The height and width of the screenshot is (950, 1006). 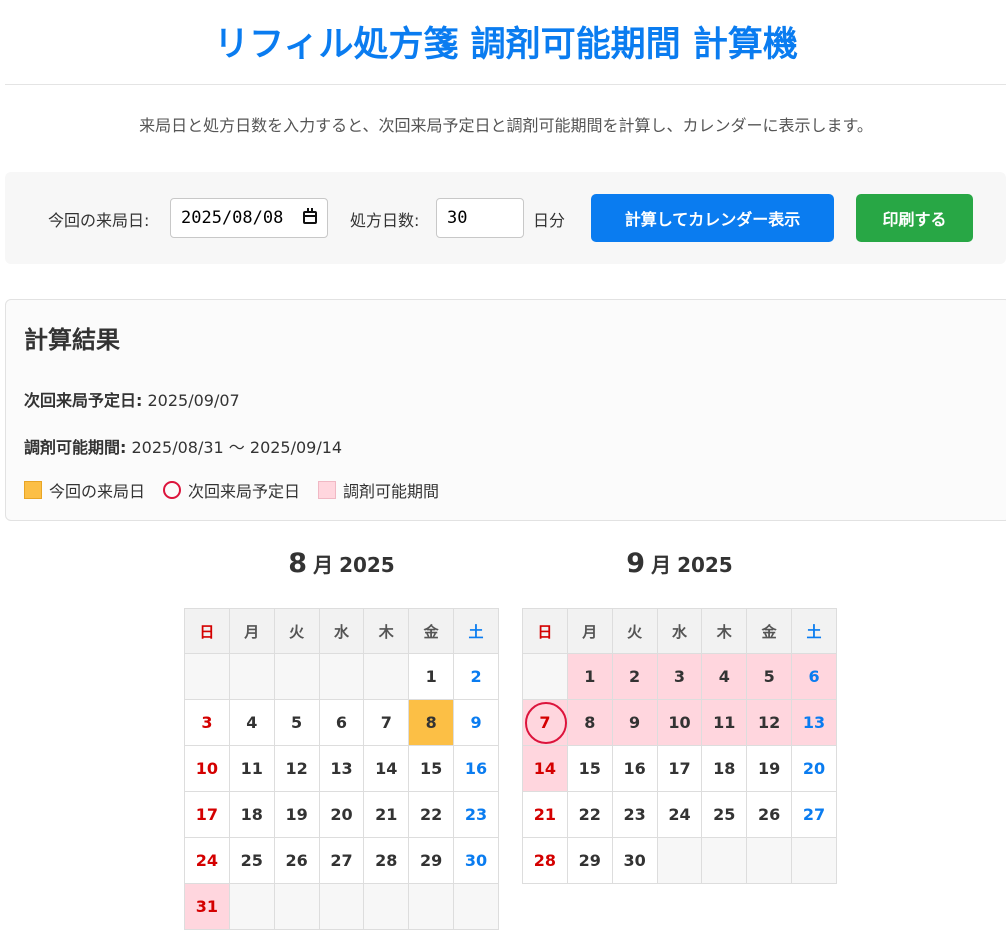 I want to click on calendar-day-cell: 24, so click(x=207, y=860).